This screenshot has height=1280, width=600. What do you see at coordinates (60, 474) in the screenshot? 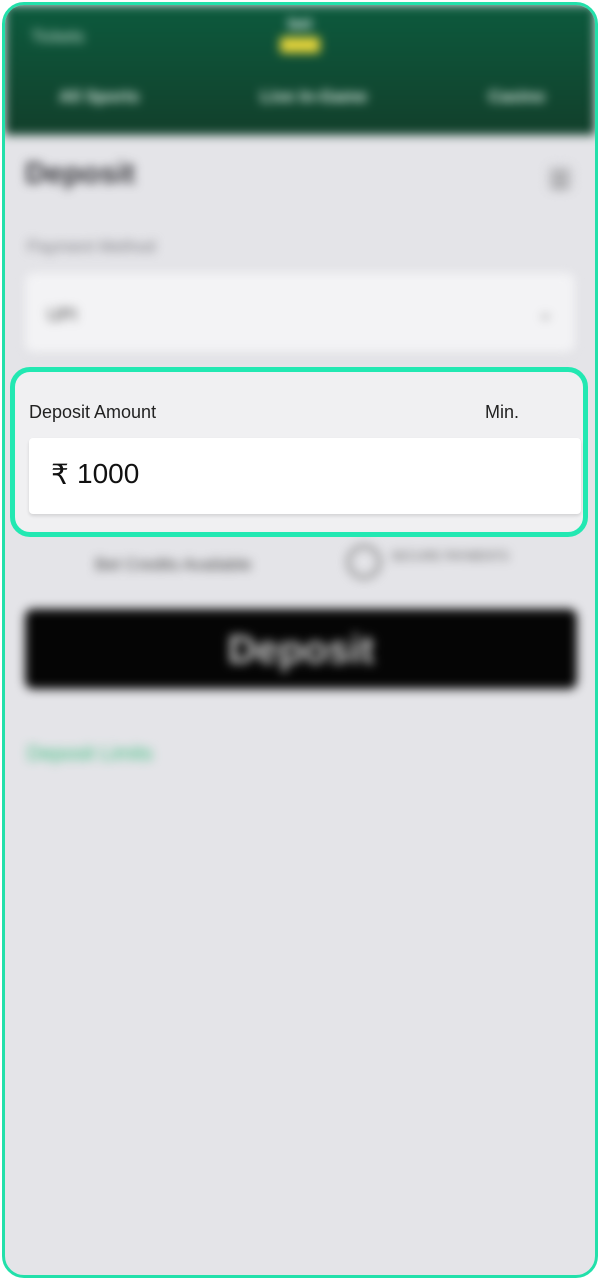
I see `rupee-icon: ₹` at bounding box center [60, 474].